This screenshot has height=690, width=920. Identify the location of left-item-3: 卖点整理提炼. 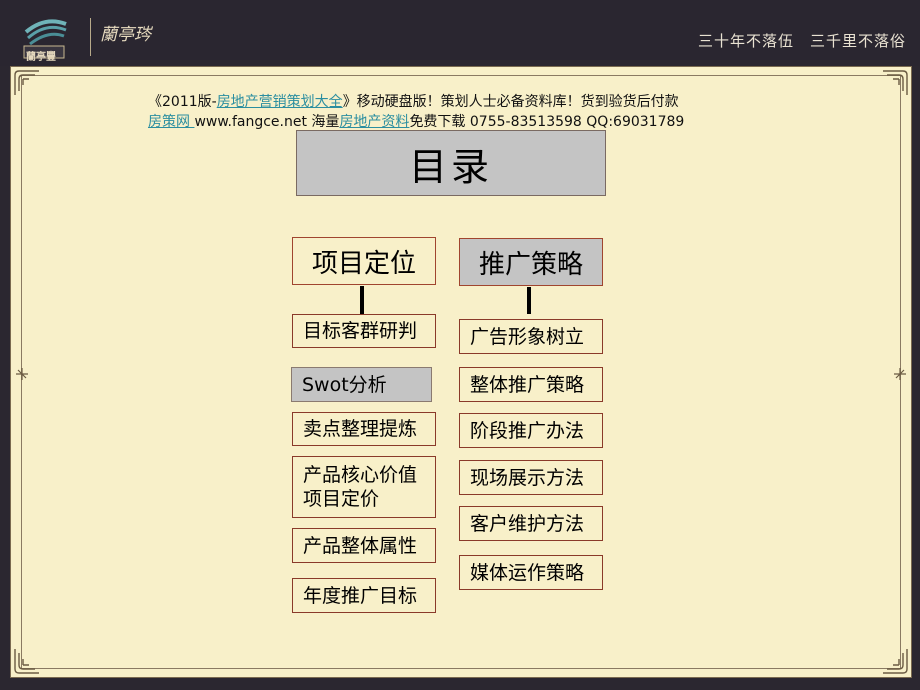
(364, 429).